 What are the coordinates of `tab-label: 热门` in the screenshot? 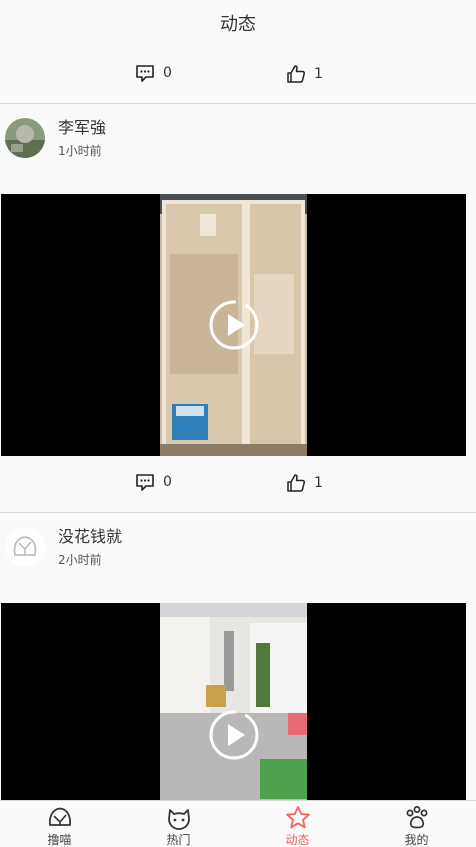 It's located at (178, 840).